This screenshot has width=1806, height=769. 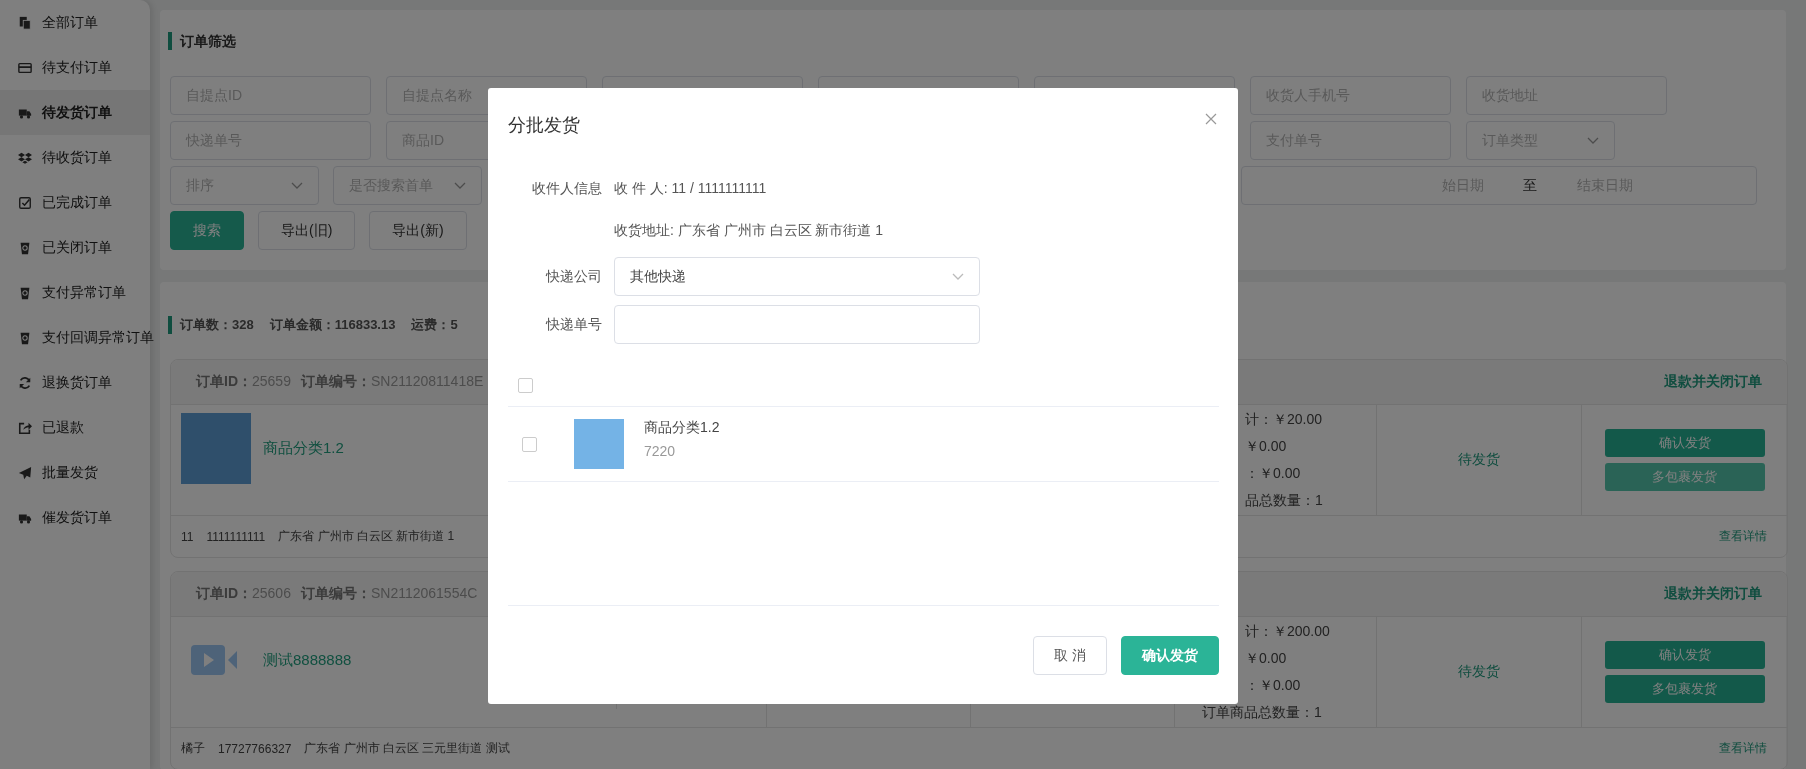 I want to click on form-label: 快递公司, so click(x=573, y=276).